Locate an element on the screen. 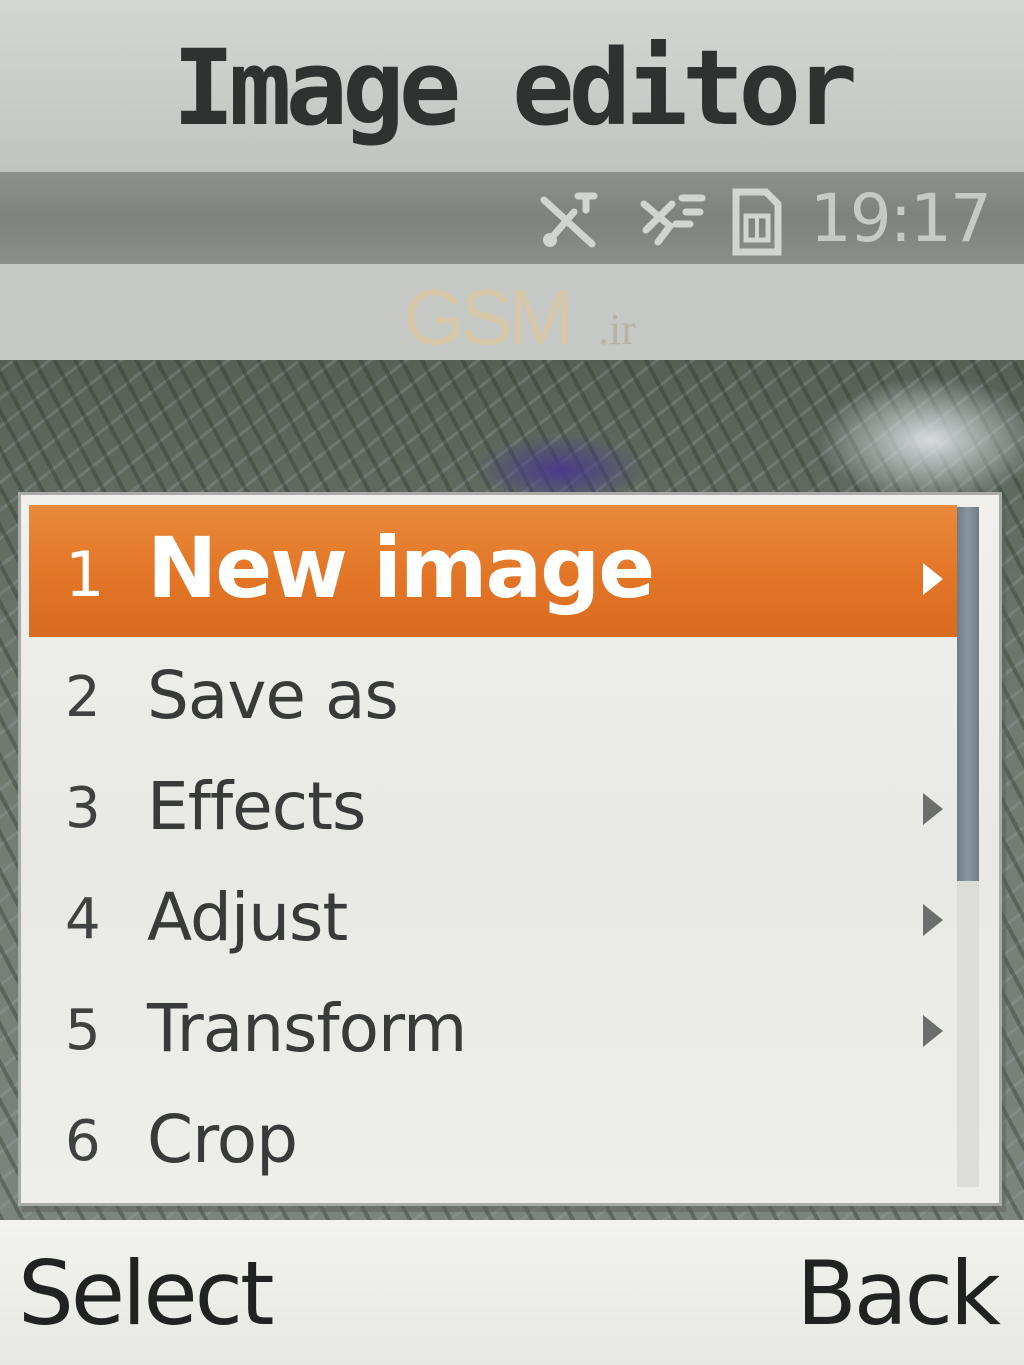 Image resolution: width=1024 pixels, height=1365 pixels. menu-item-label: Adjust is located at coordinates (247, 917).